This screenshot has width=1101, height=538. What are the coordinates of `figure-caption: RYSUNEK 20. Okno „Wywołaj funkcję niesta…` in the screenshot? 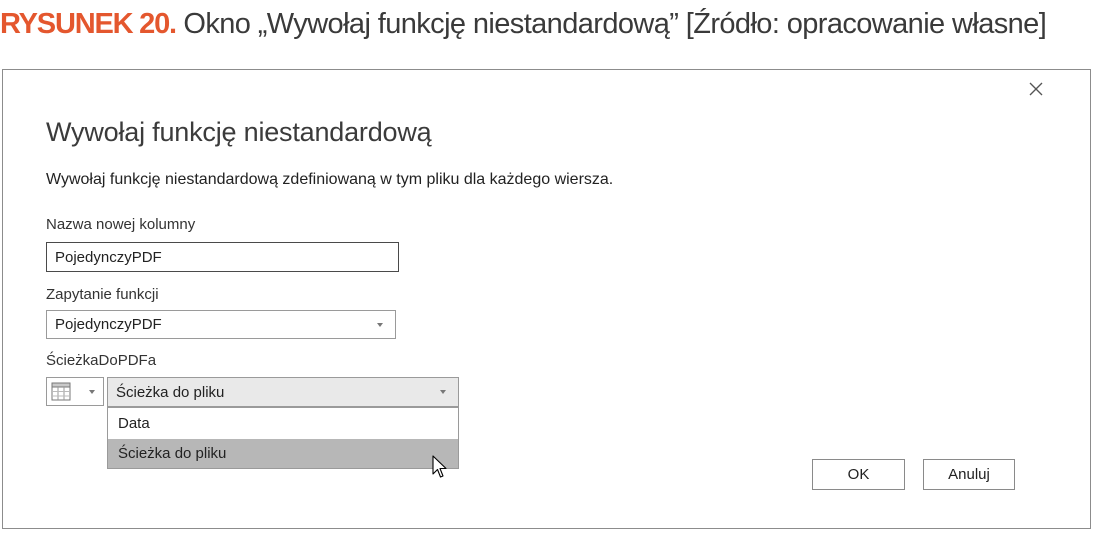 It's located at (550, 24).